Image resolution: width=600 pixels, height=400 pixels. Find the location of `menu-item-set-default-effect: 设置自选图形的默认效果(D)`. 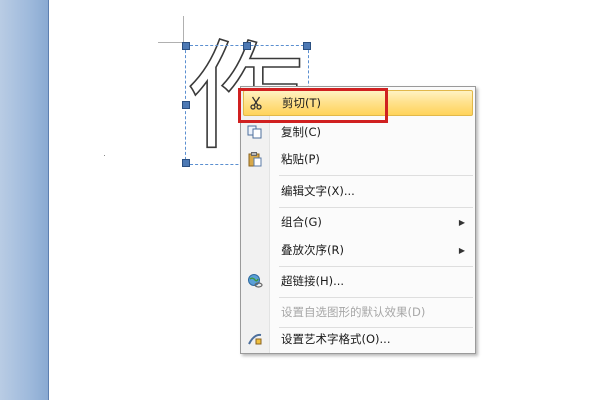

menu-item-set-default-effect: 设置自选图形的默认效果(D) is located at coordinates (358, 312).